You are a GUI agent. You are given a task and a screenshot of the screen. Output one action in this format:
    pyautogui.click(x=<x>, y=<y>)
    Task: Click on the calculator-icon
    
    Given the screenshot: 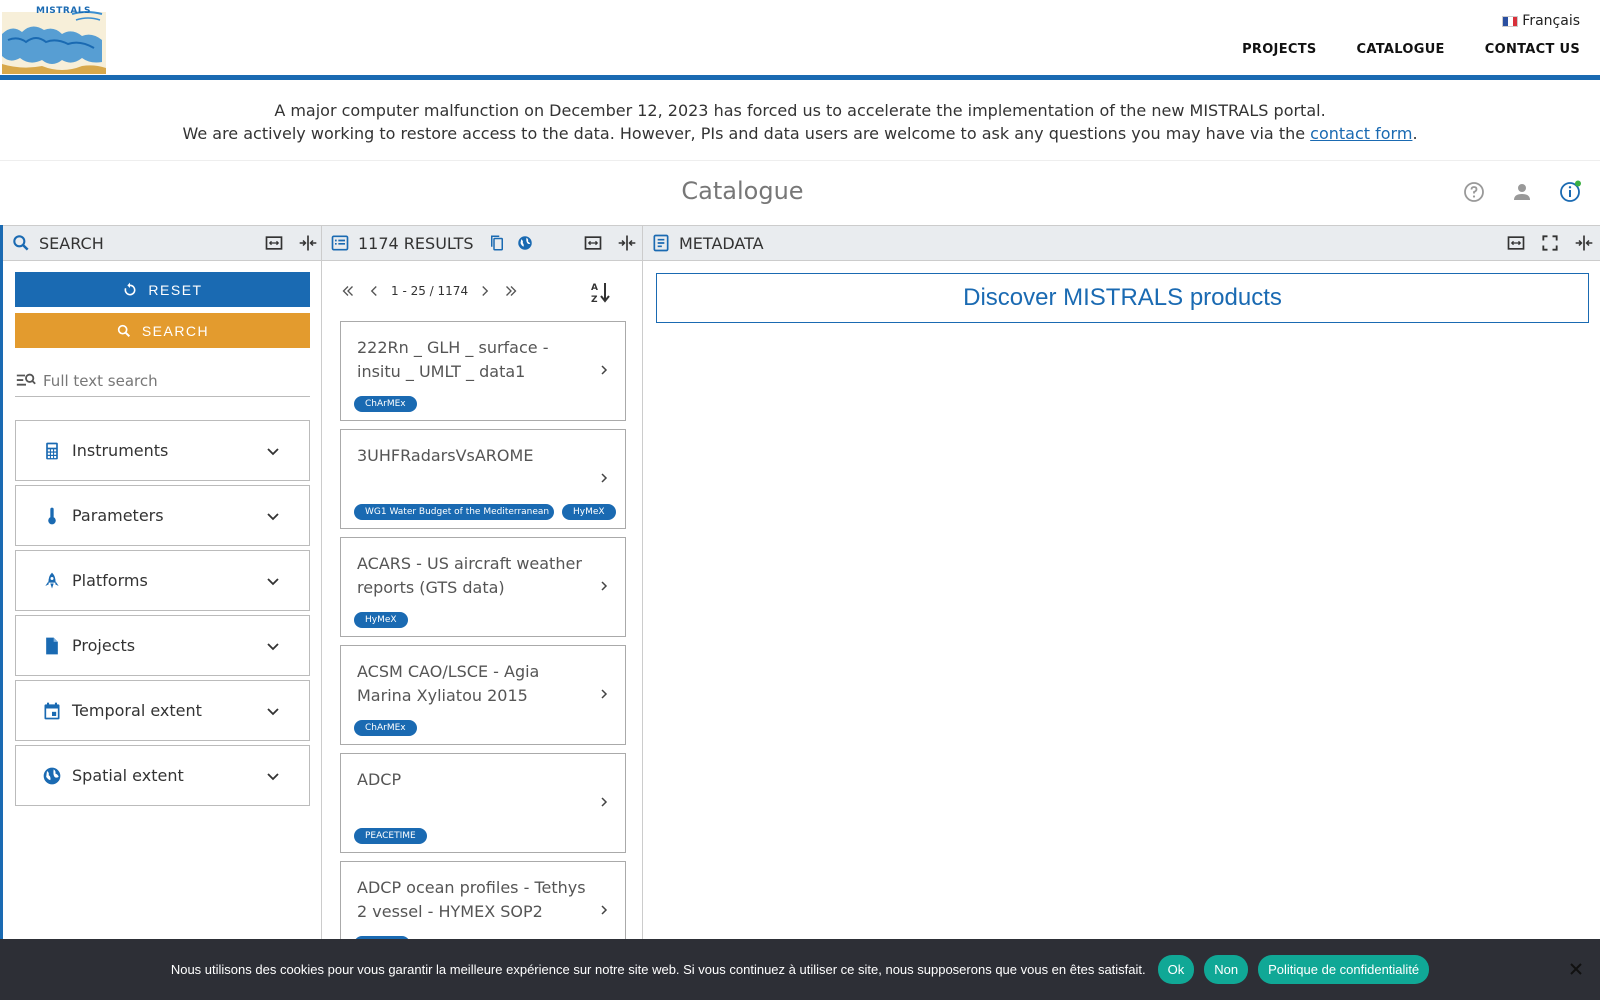 What is the action you would take?
    pyautogui.click(x=52, y=450)
    